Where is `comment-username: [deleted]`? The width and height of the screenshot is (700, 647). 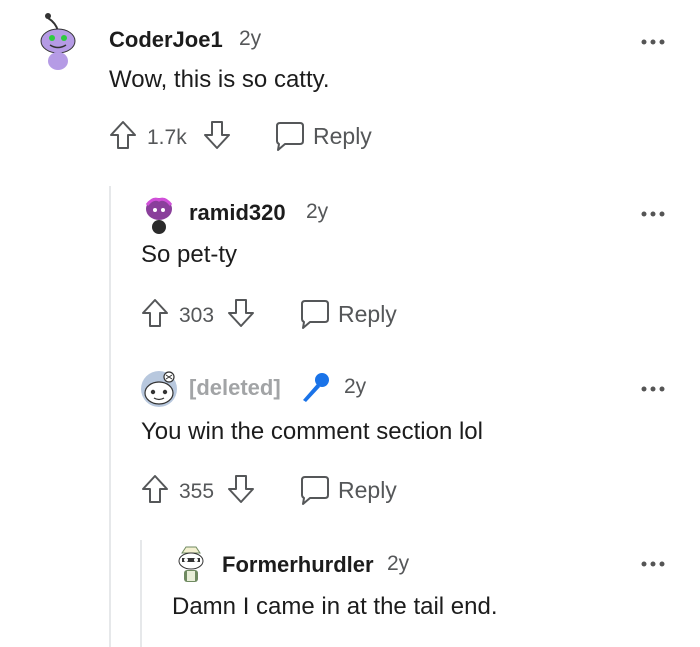
comment-username: [deleted] is located at coordinates (235, 388).